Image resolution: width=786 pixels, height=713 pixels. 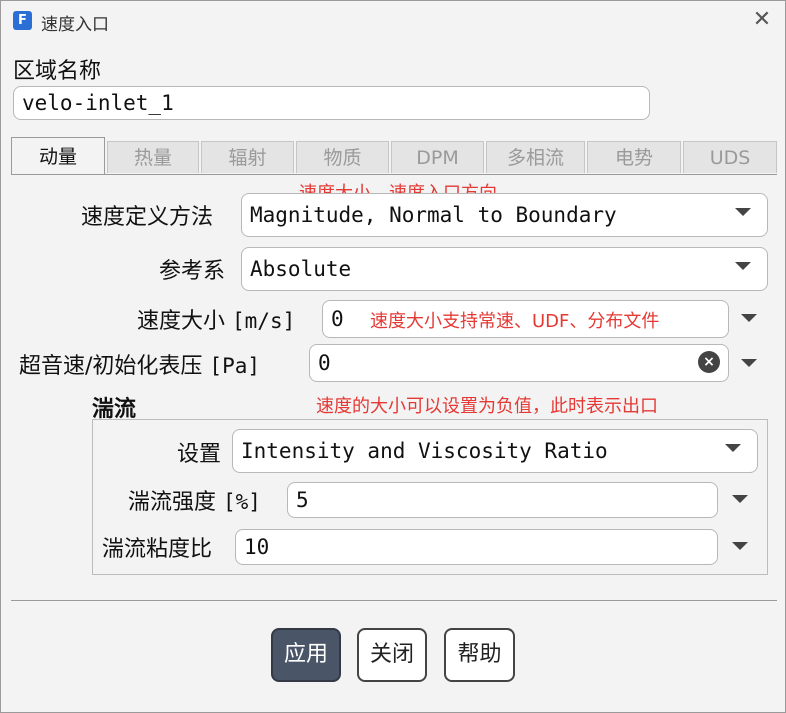 I want to click on reference-frame-value: Absolute, so click(x=301, y=269).